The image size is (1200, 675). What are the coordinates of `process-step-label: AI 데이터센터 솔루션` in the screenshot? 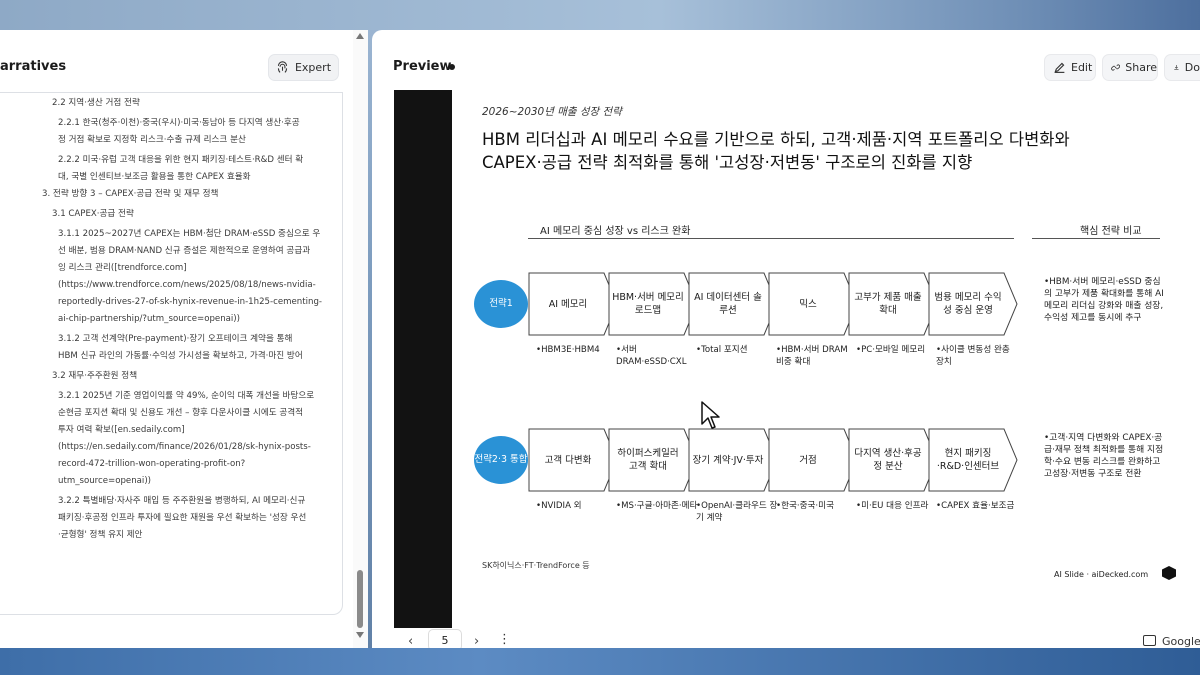 It's located at (728, 304).